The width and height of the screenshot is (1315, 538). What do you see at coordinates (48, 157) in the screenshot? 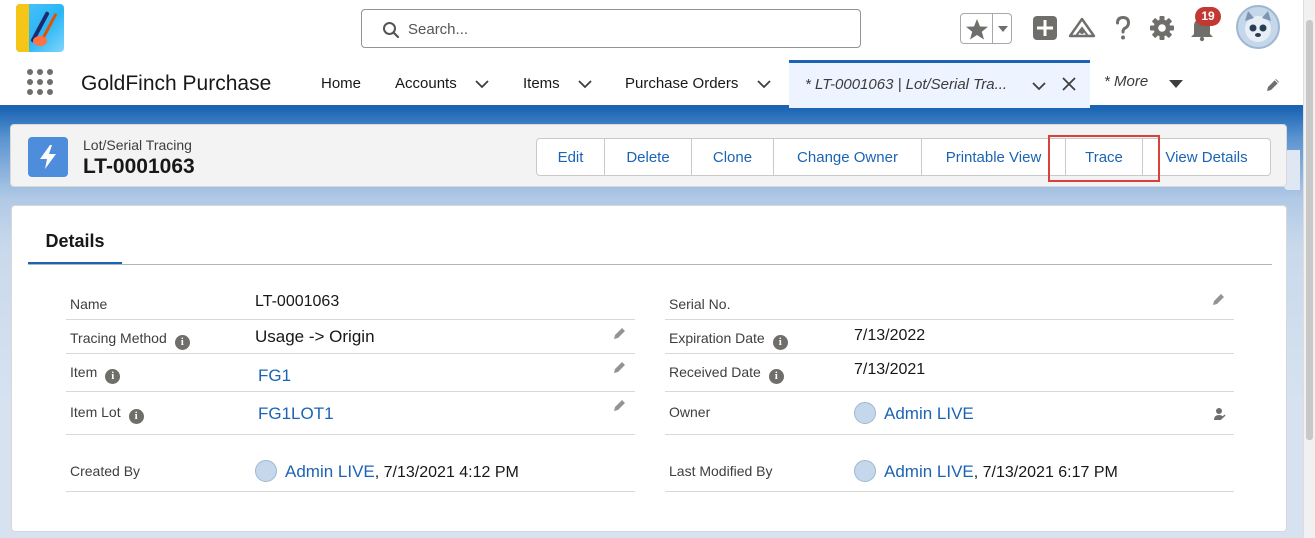
I see `lightning-icon` at bounding box center [48, 157].